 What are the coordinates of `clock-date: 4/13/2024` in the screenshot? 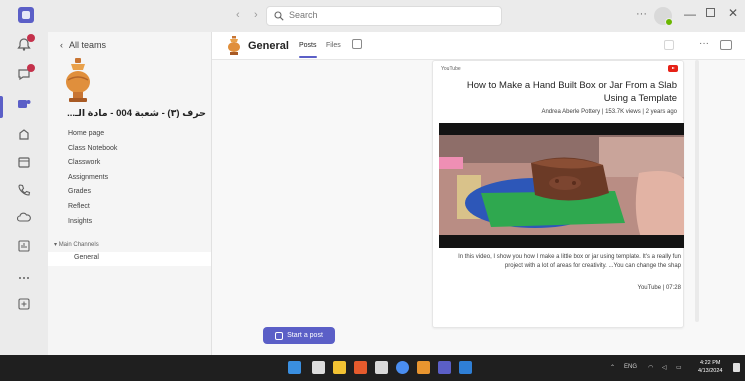 It's located at (710, 371).